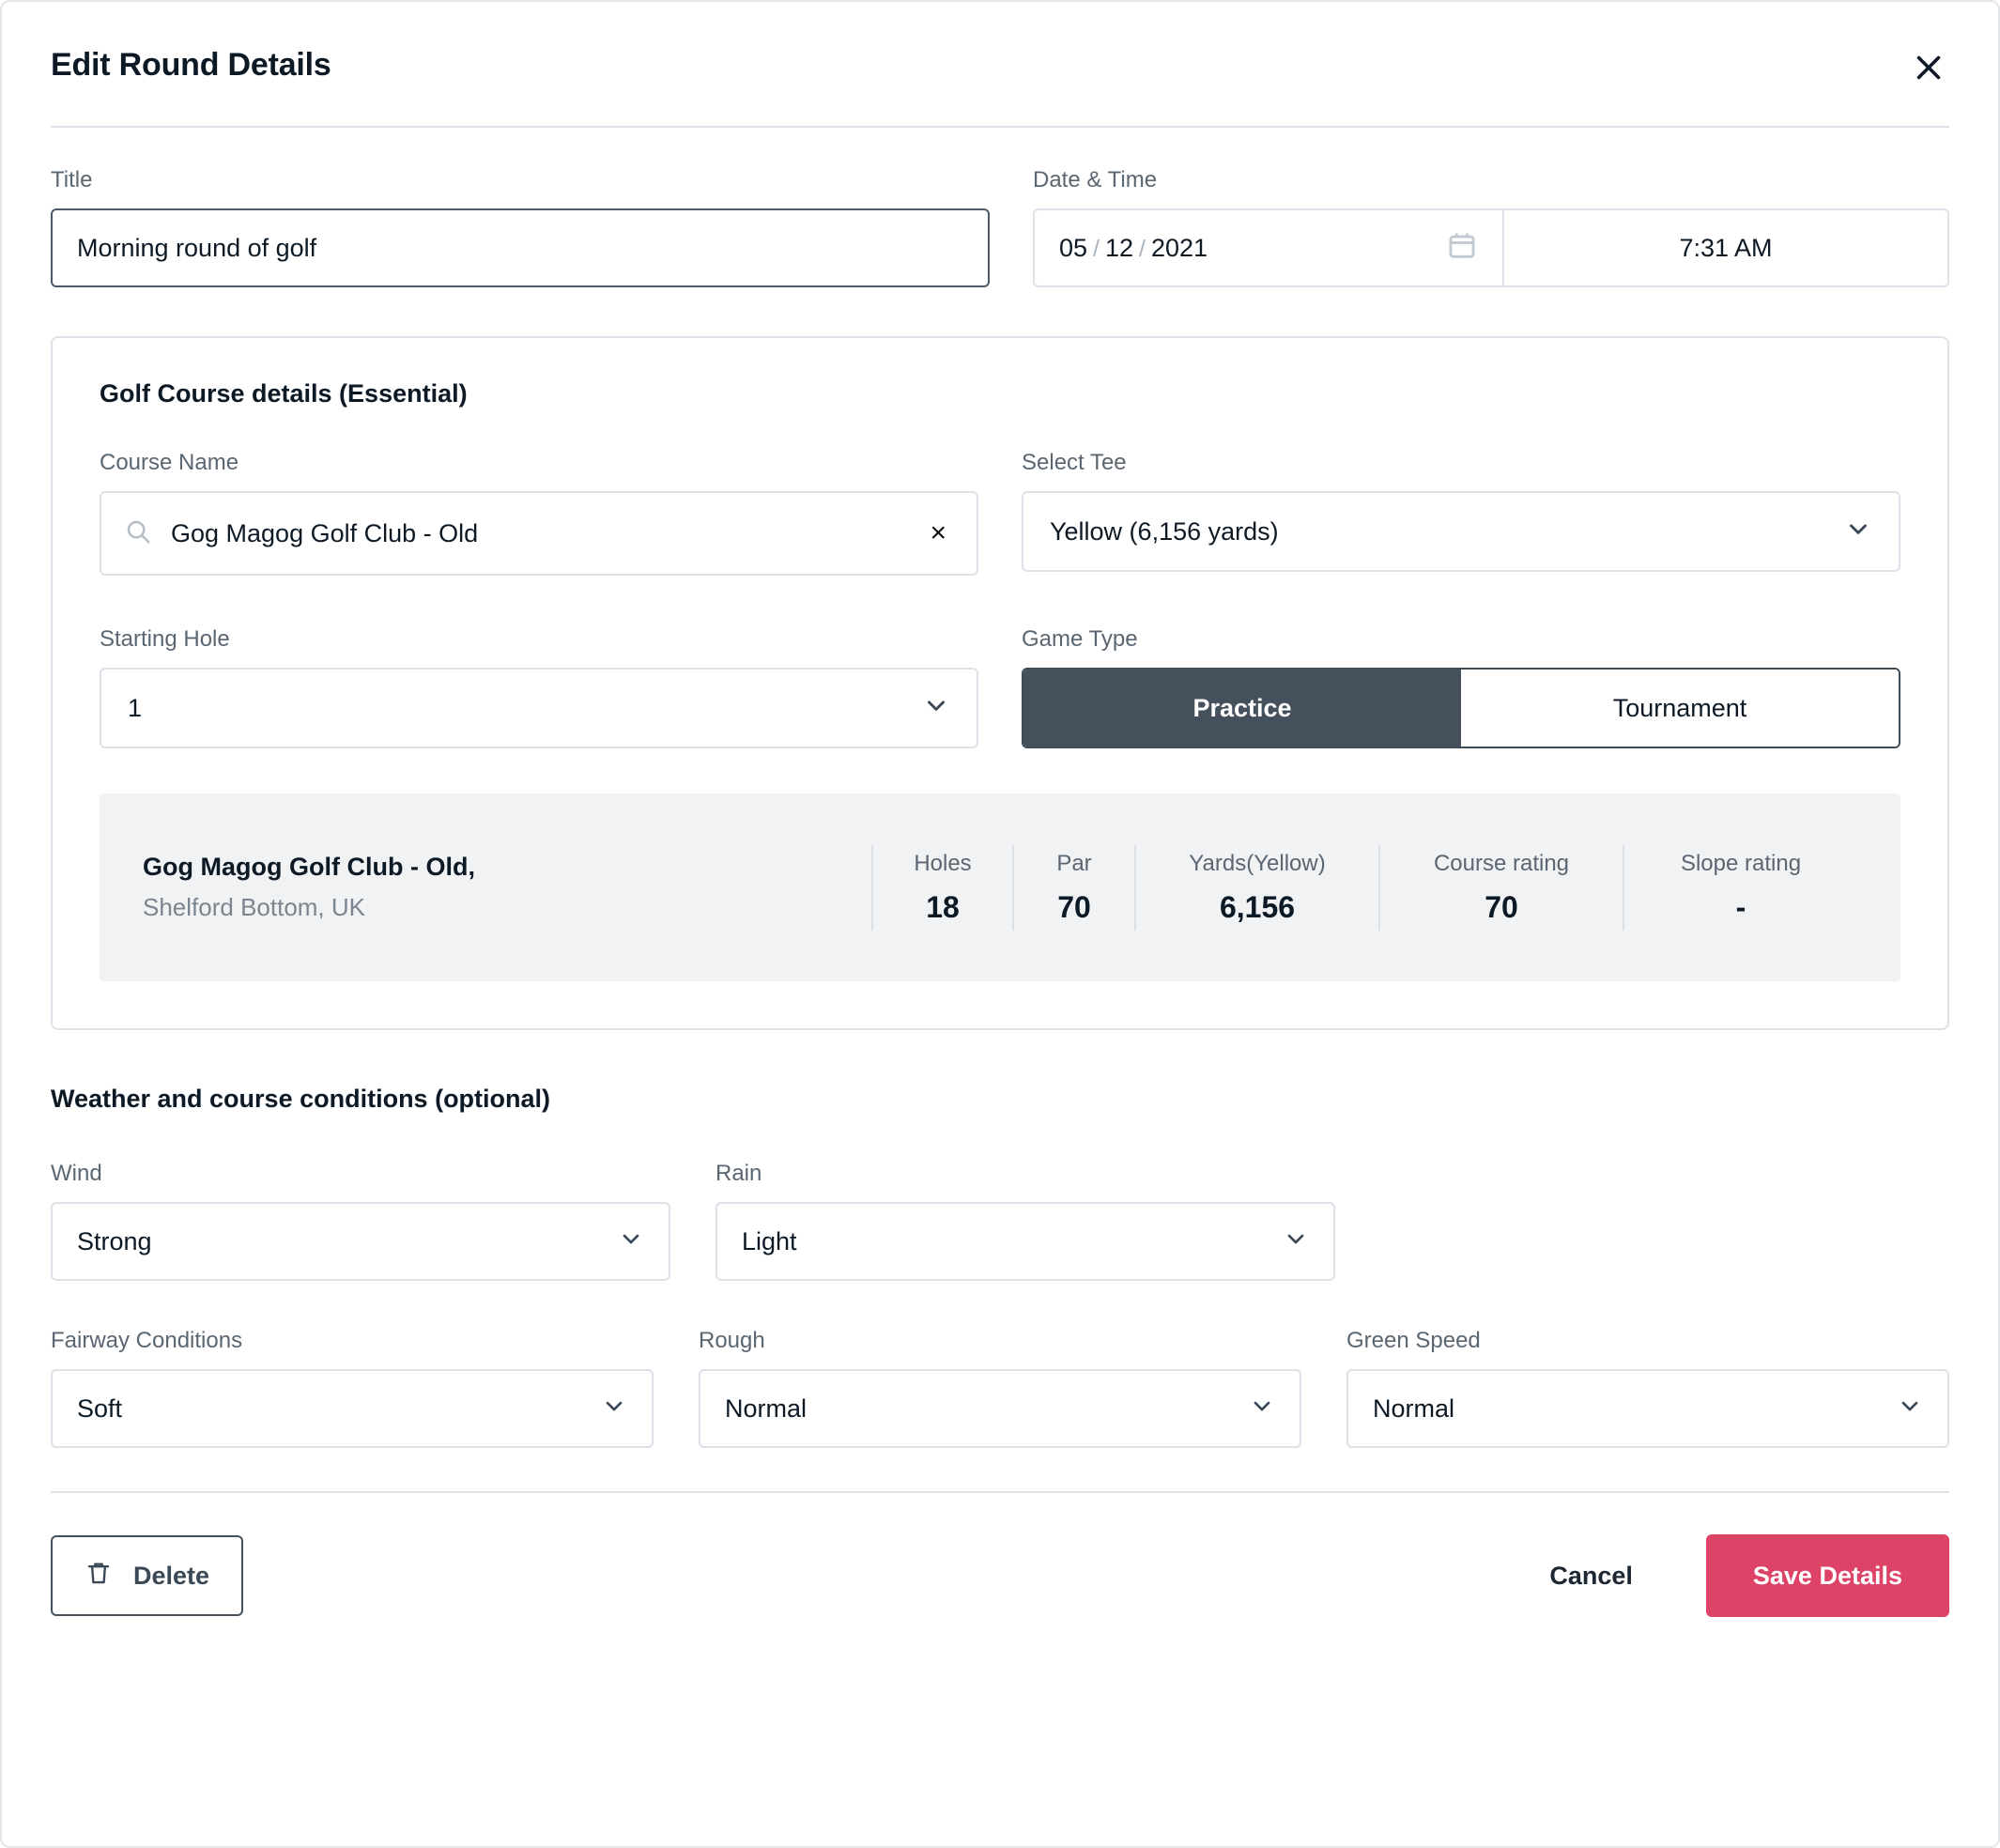 This screenshot has height=1848, width=2000. What do you see at coordinates (1740, 887) in the screenshot?
I see `stat-slope-rating: Slope rating -` at bounding box center [1740, 887].